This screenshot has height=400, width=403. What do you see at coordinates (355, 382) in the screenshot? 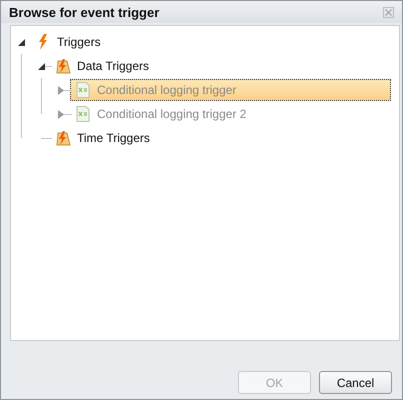
I see `cancel-button: Cancel` at bounding box center [355, 382].